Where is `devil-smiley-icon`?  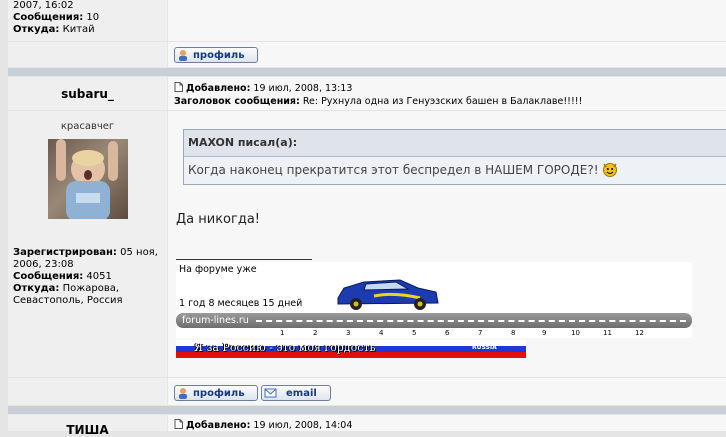 devil-smiley-icon is located at coordinates (610, 170).